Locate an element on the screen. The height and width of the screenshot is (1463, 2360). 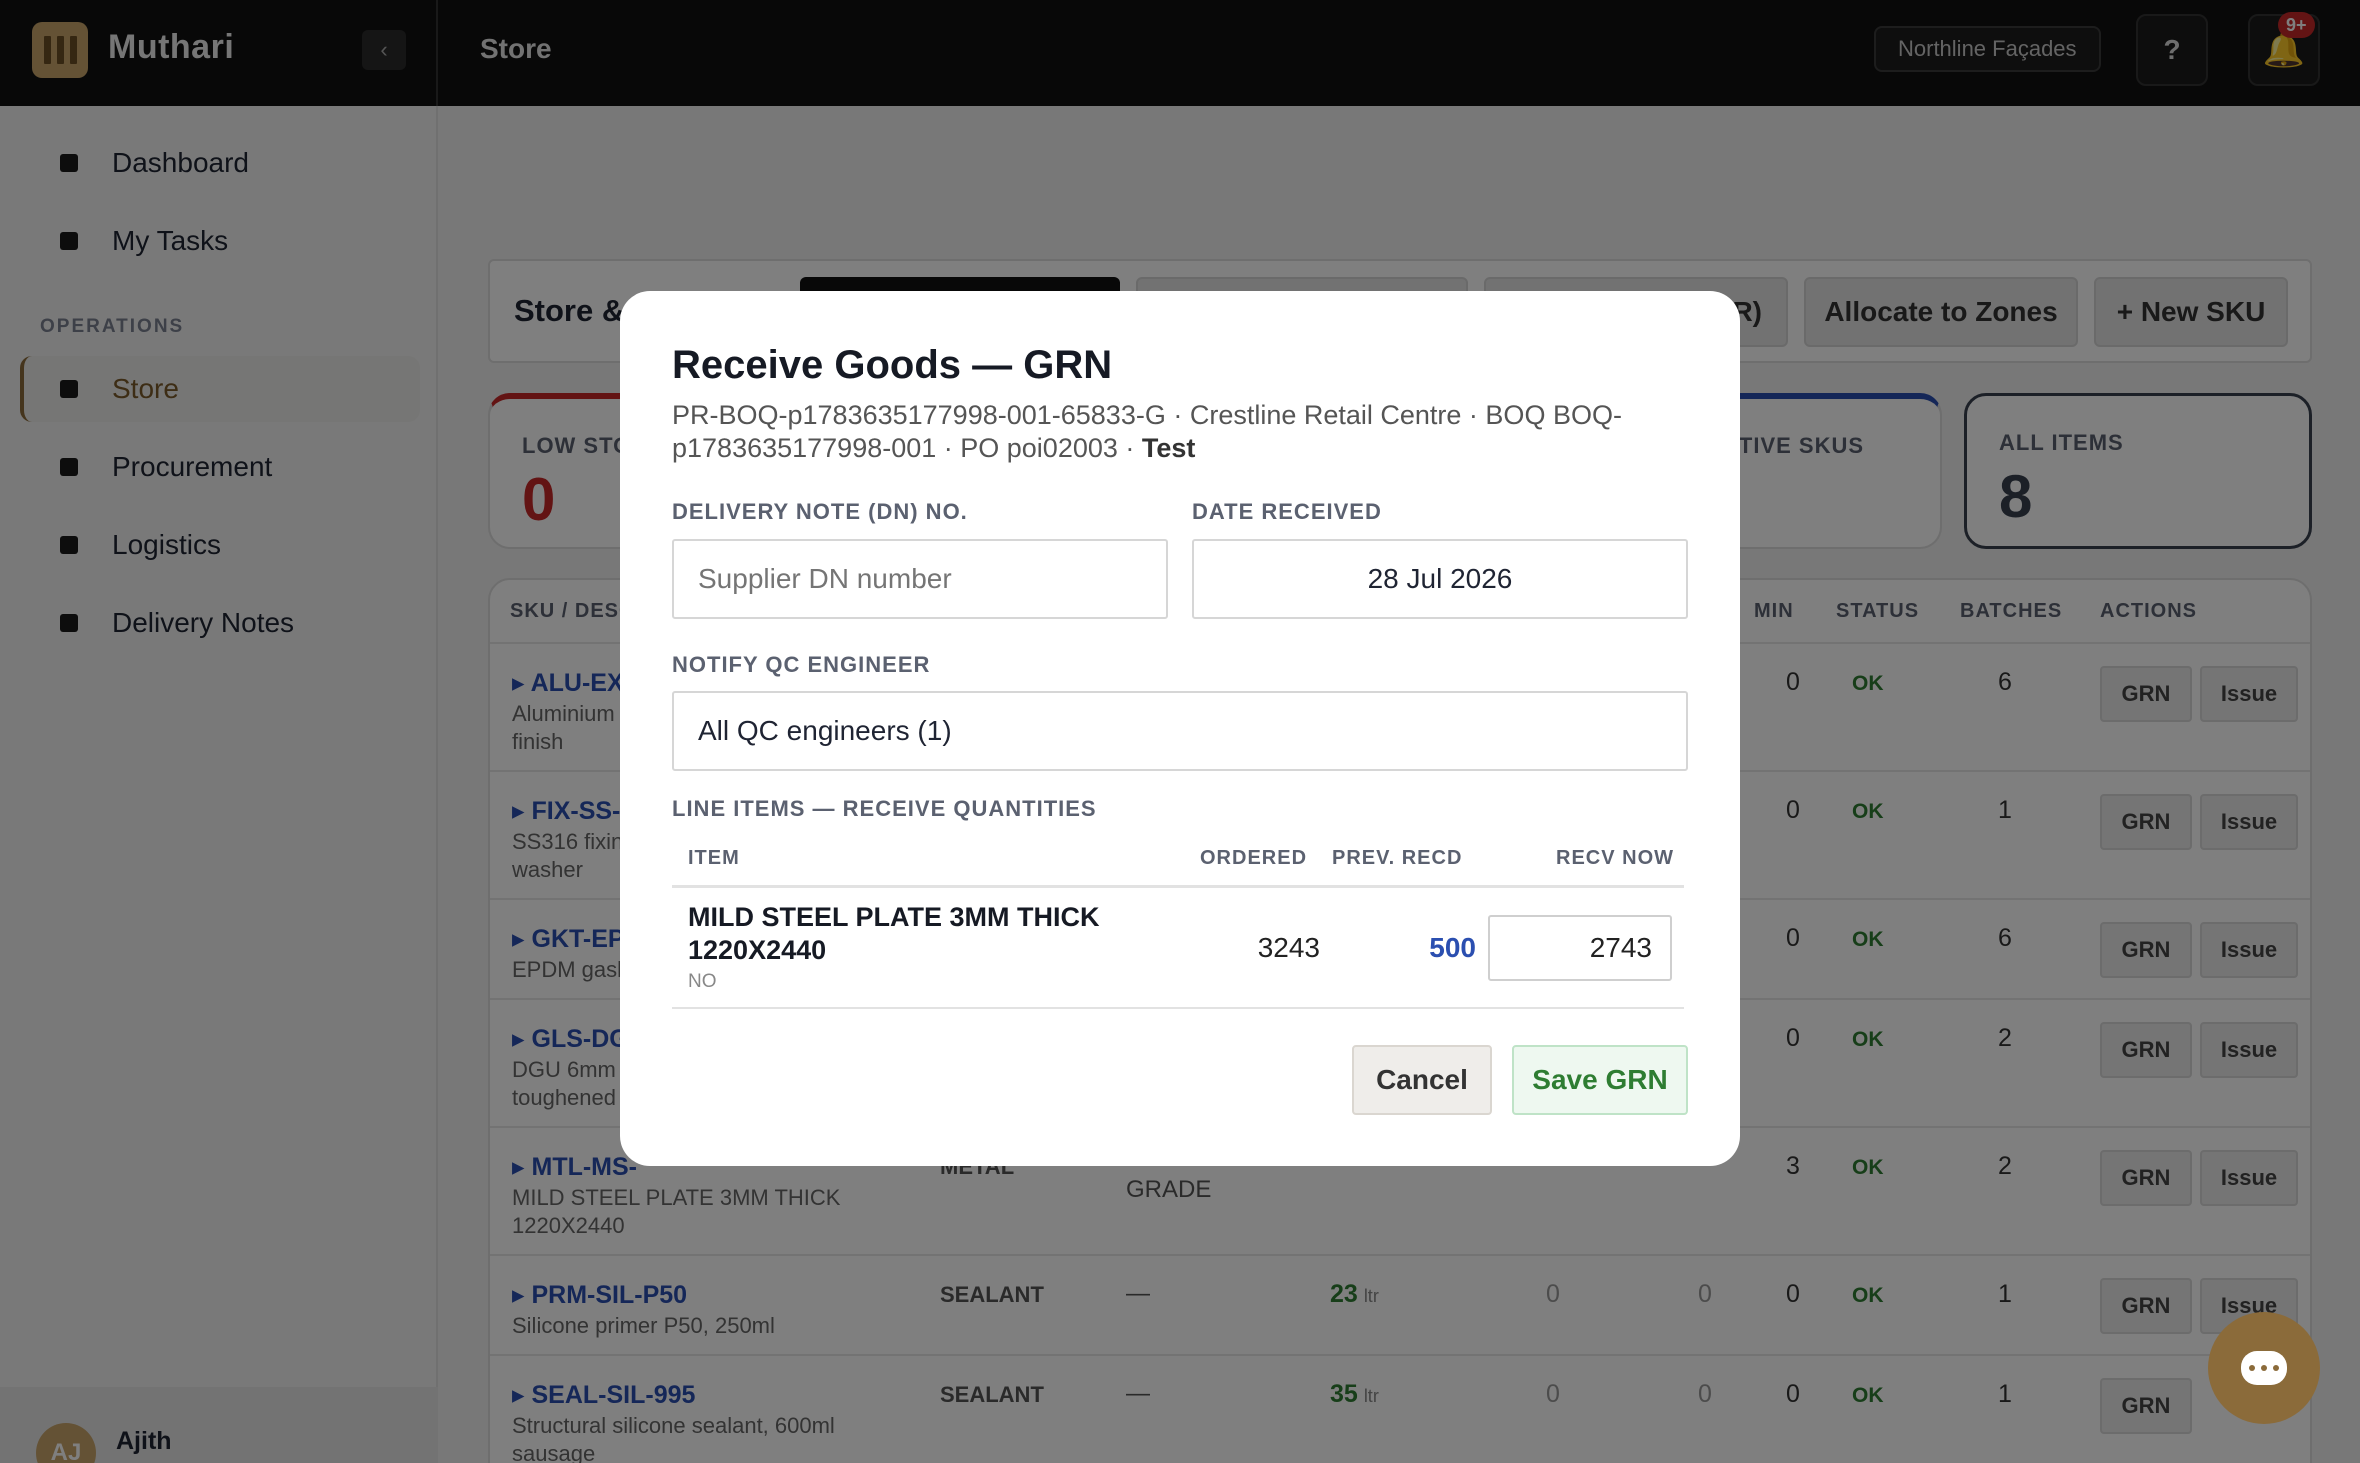
column-header-item: ITEM is located at coordinates (714, 858).